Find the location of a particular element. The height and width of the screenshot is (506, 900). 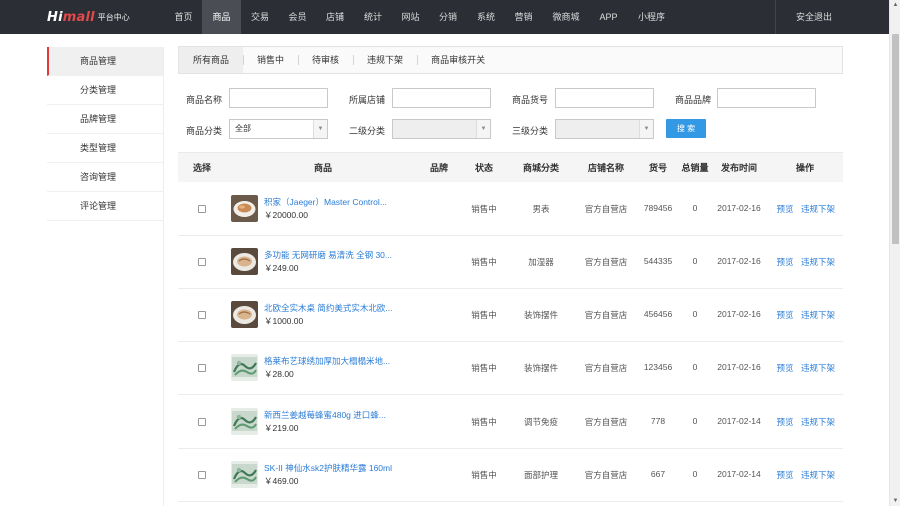

nav-item-2: 交易 is located at coordinates (260, 17).